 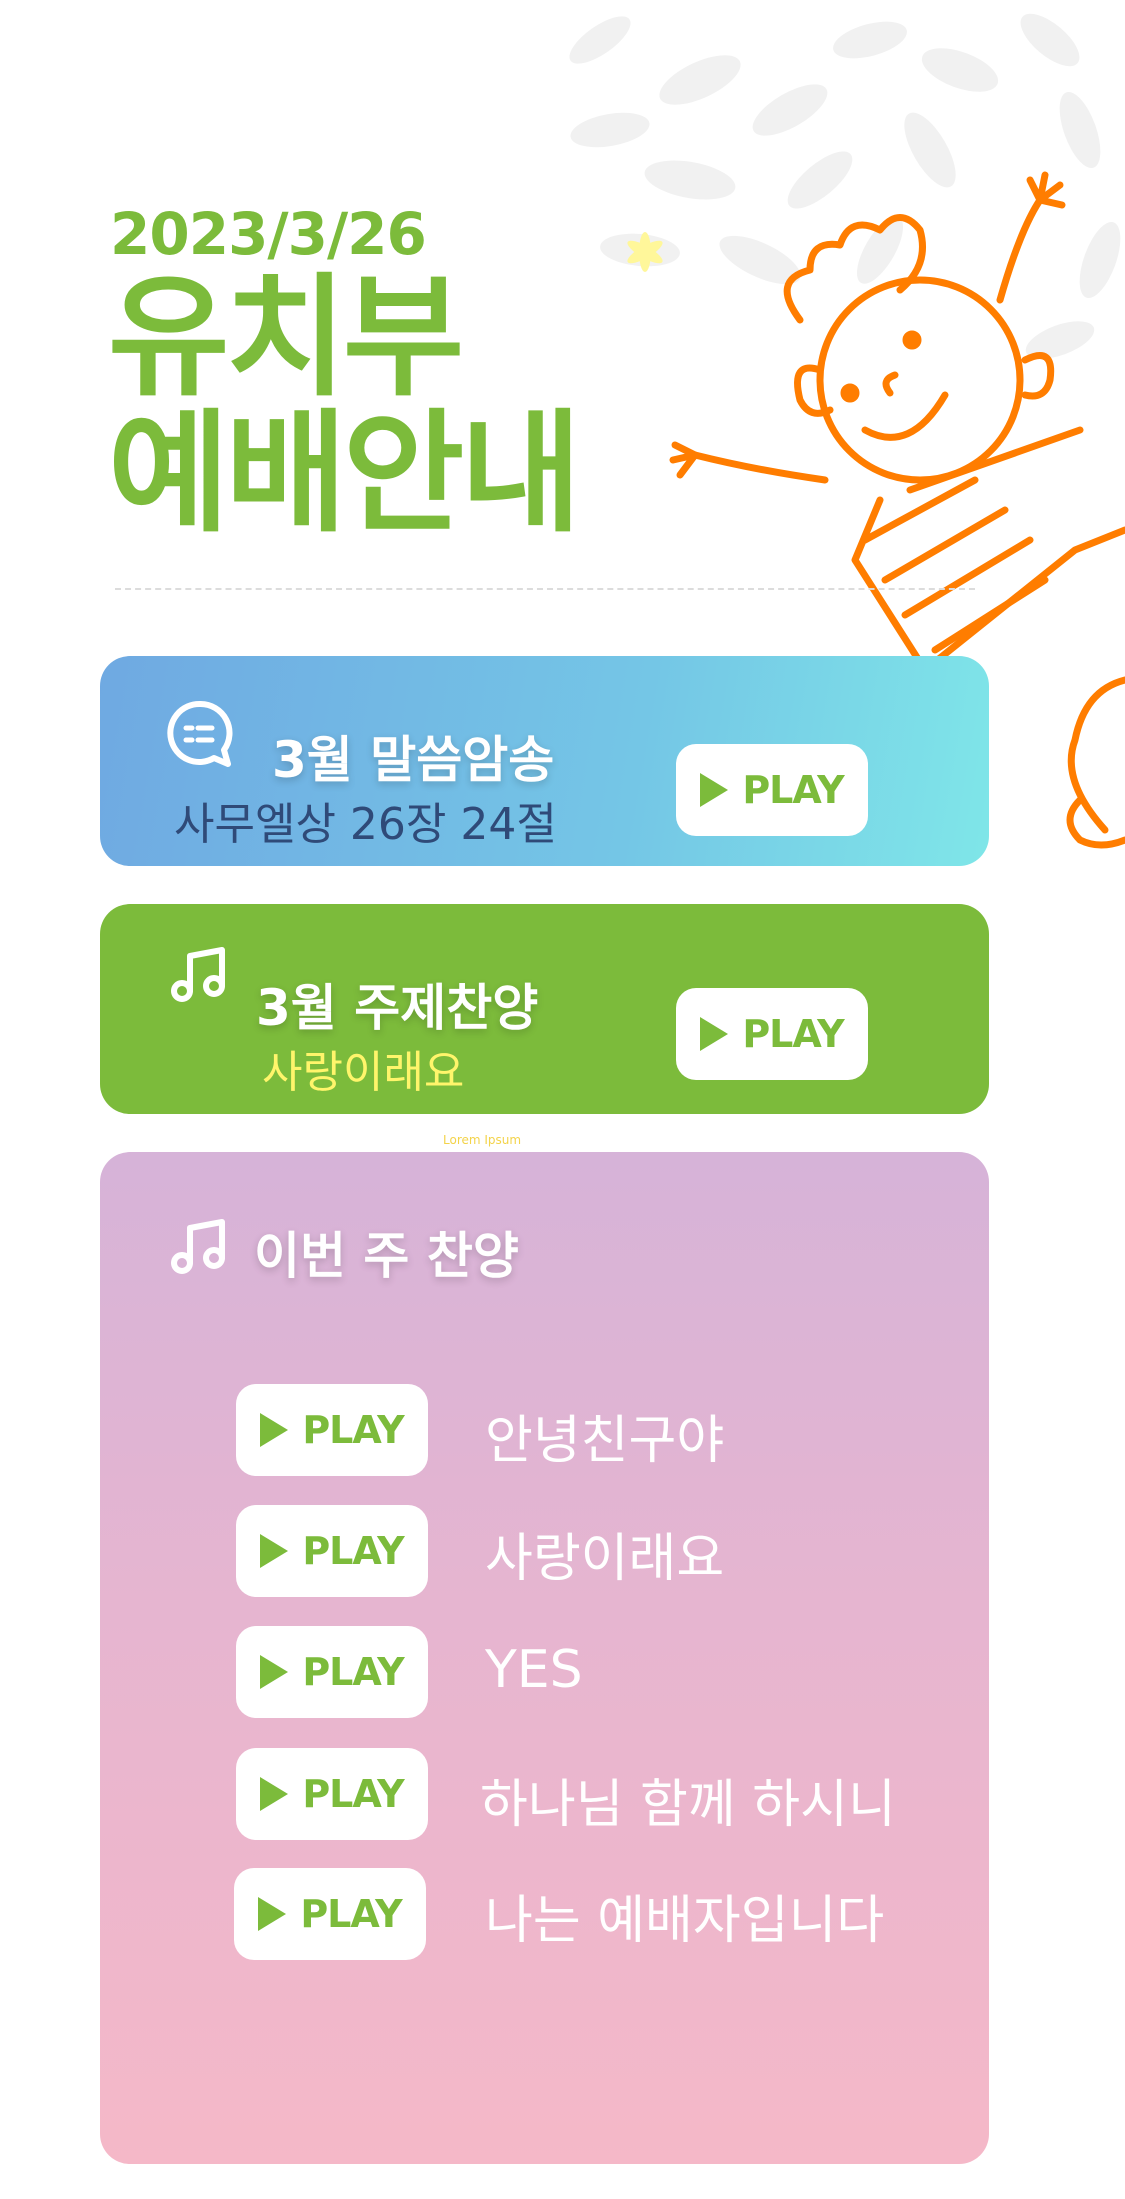 What do you see at coordinates (200, 733) in the screenshot?
I see `speech-bubble-icon` at bounding box center [200, 733].